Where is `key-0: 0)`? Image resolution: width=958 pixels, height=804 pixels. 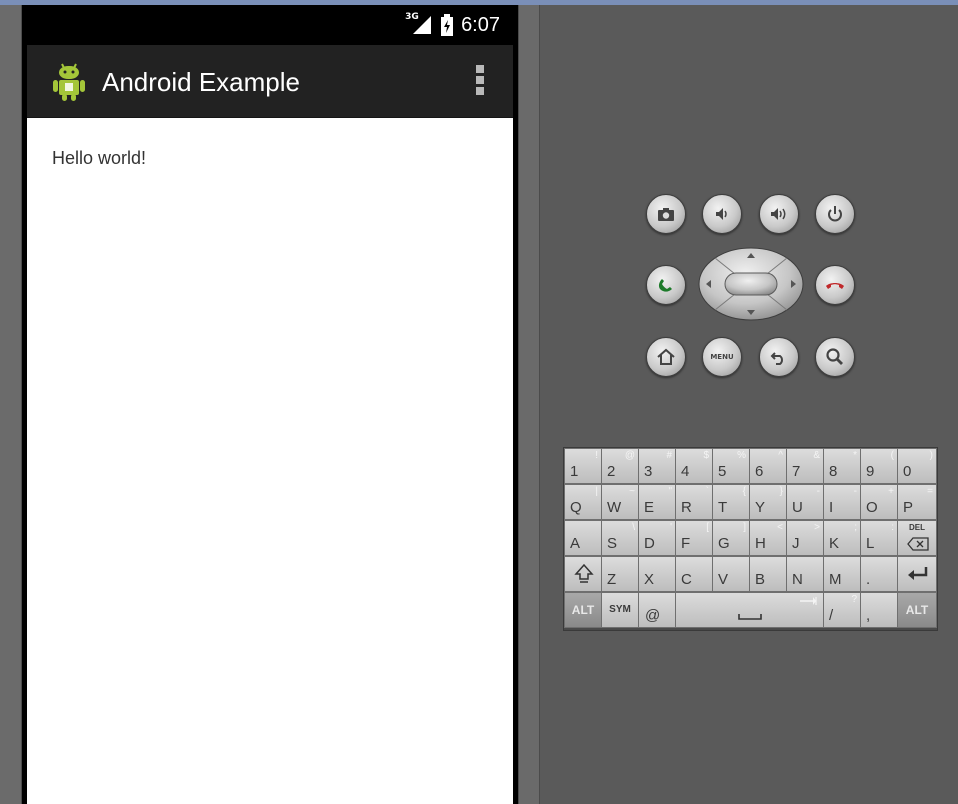
key-0: 0) is located at coordinates (917, 466).